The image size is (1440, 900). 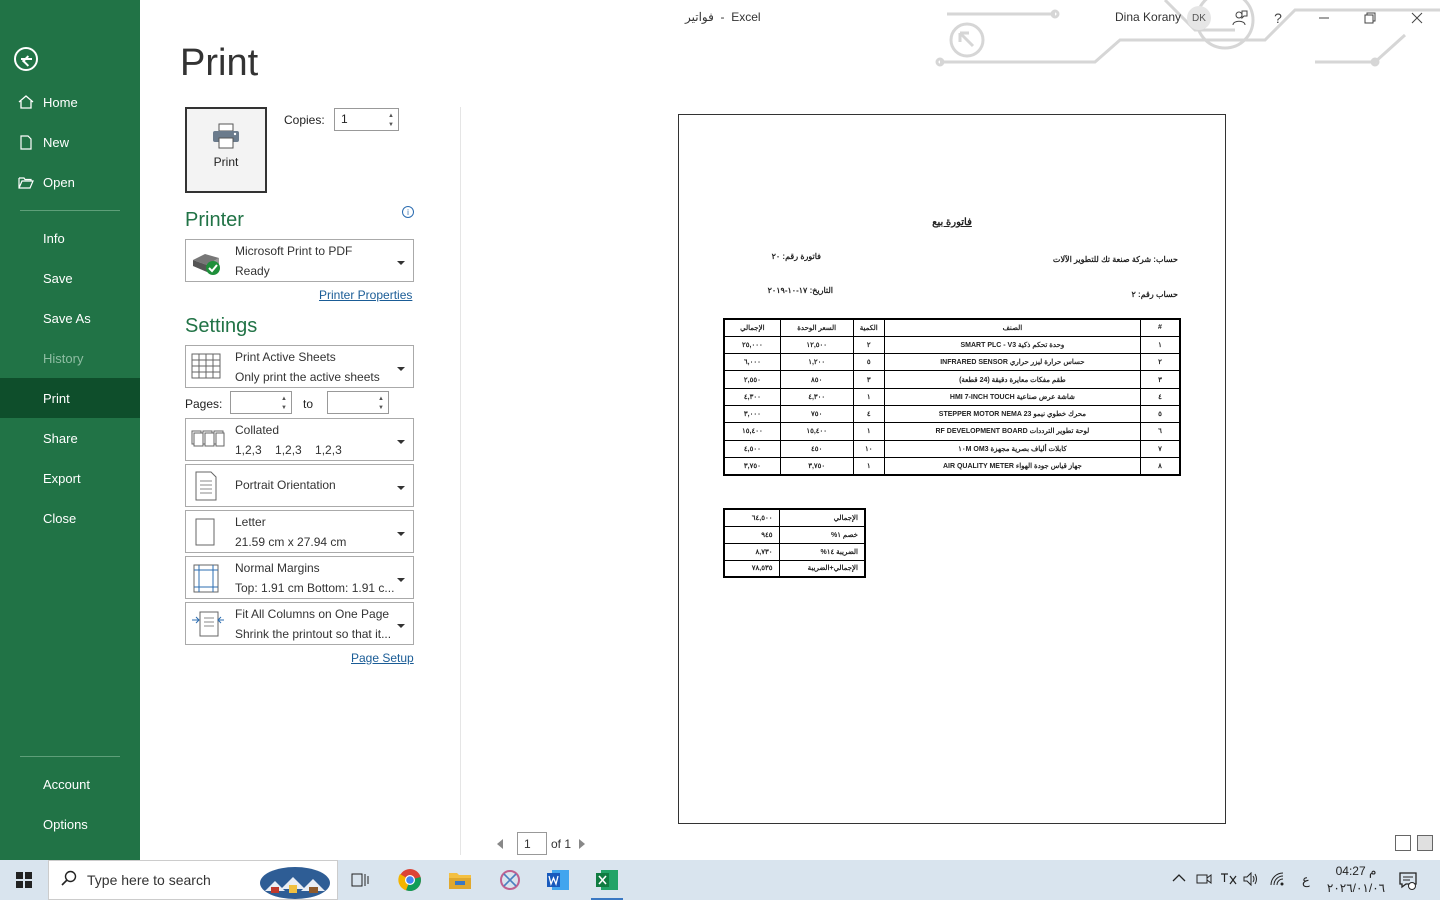 I want to click on search-icon, so click(x=69, y=880).